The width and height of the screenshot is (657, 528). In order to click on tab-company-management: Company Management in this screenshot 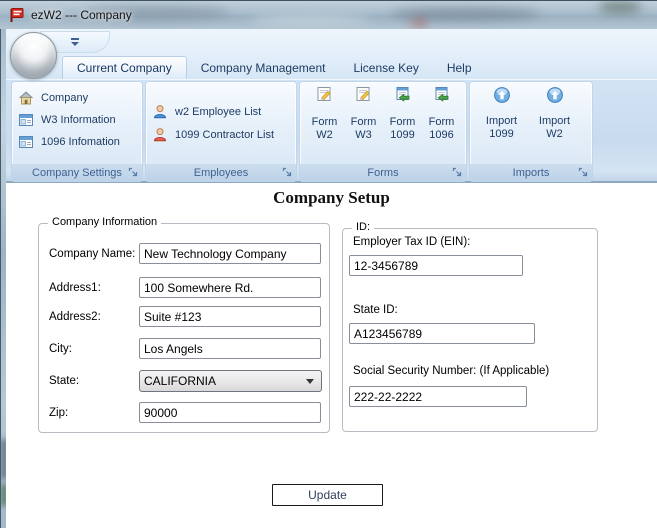, I will do `click(263, 67)`.